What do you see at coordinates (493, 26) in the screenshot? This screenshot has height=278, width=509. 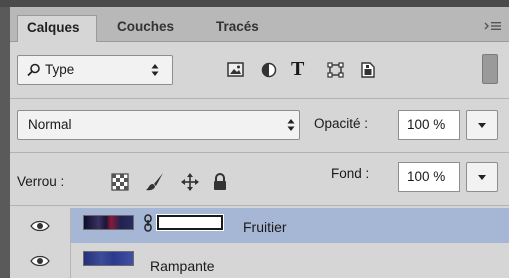 I see `panel-menu-icon` at bounding box center [493, 26].